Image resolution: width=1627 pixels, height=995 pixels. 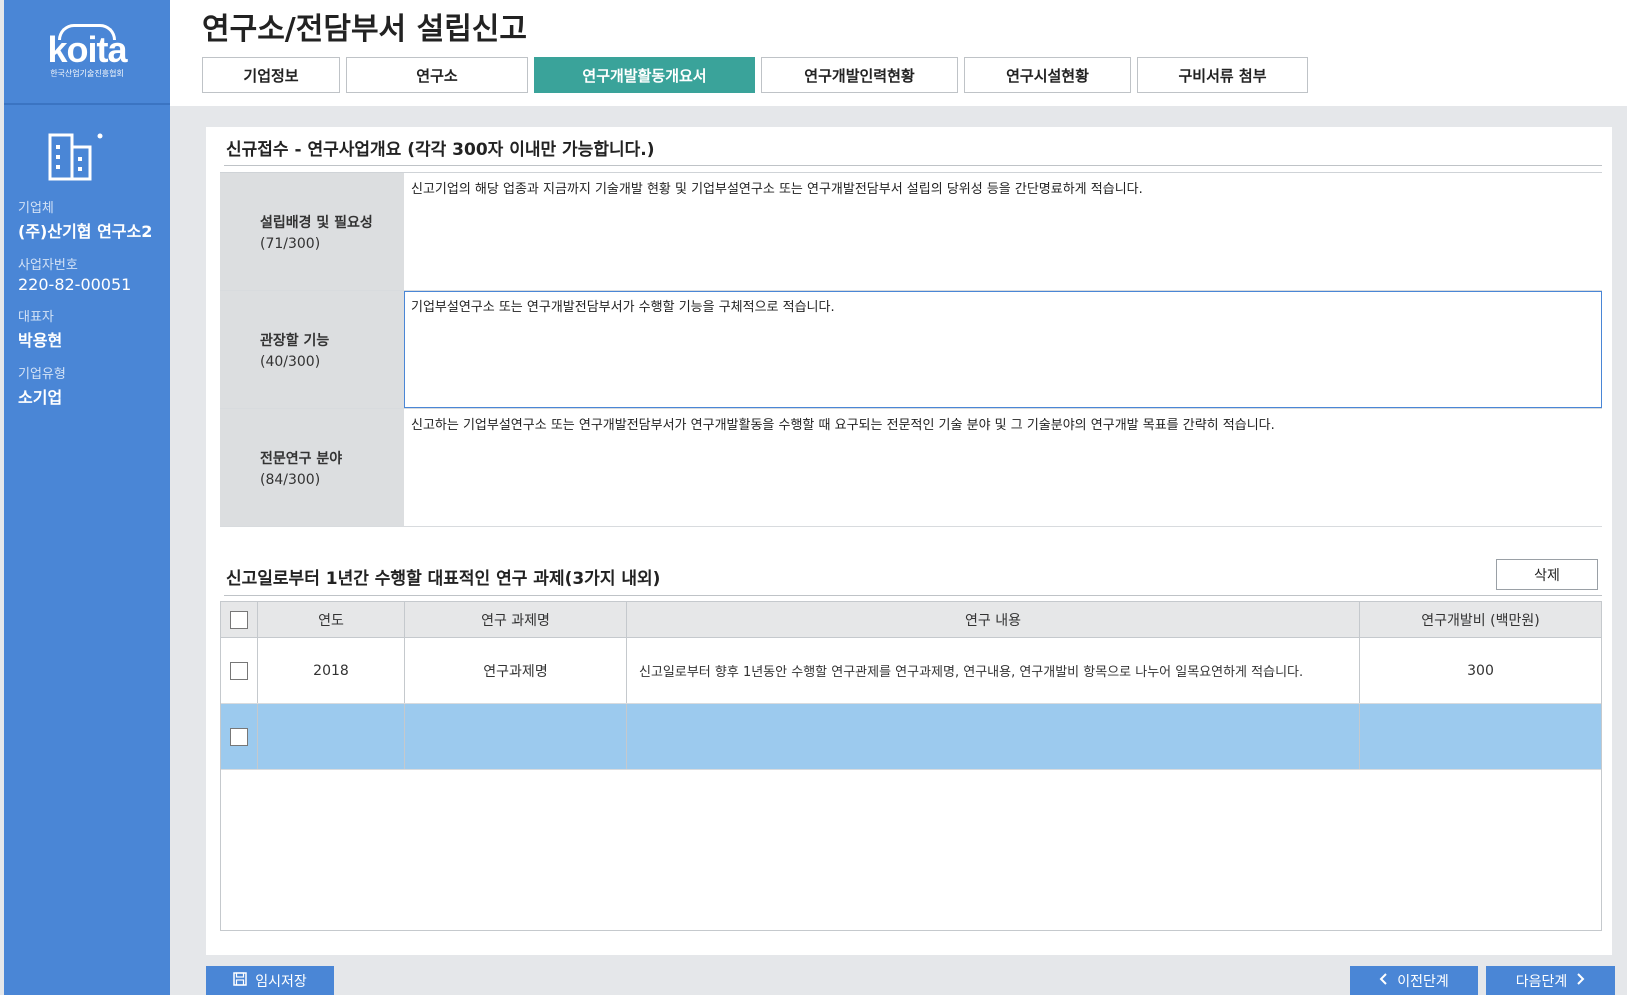 I want to click on function-count: (40/300), so click(x=290, y=361).